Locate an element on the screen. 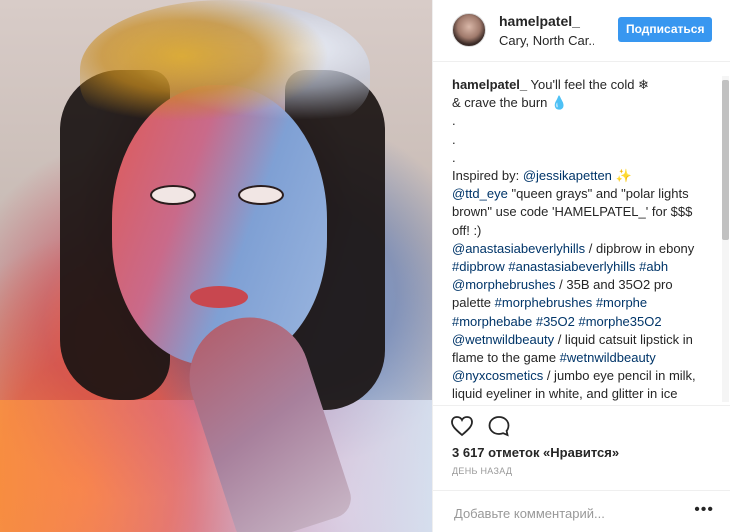 This screenshot has width=730, height=532. more-options-icon: ••• is located at coordinates (704, 510).